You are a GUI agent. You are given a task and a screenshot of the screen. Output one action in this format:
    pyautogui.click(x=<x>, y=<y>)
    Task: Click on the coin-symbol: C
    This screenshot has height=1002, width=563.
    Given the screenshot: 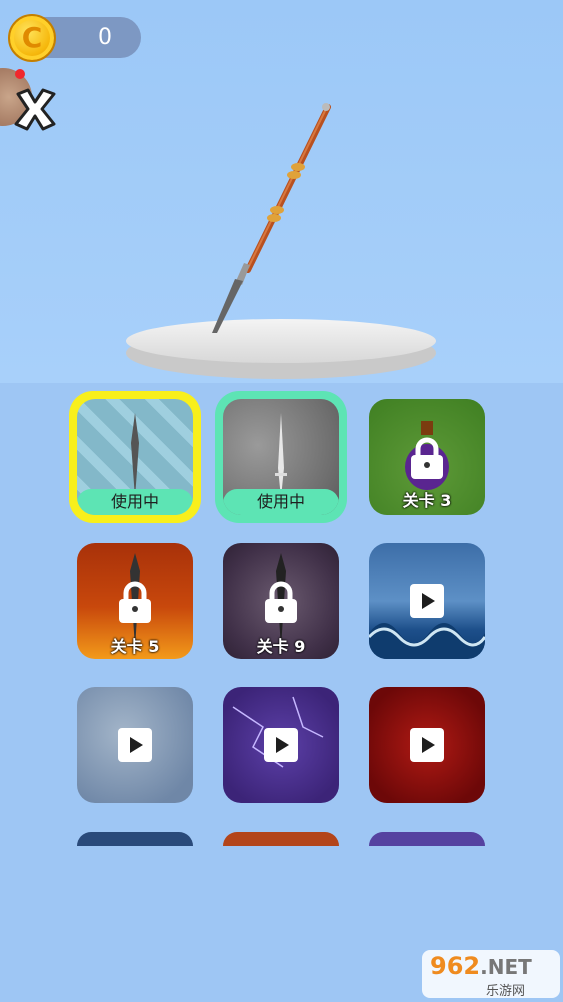 What is the action you would take?
    pyautogui.click(x=32, y=37)
    